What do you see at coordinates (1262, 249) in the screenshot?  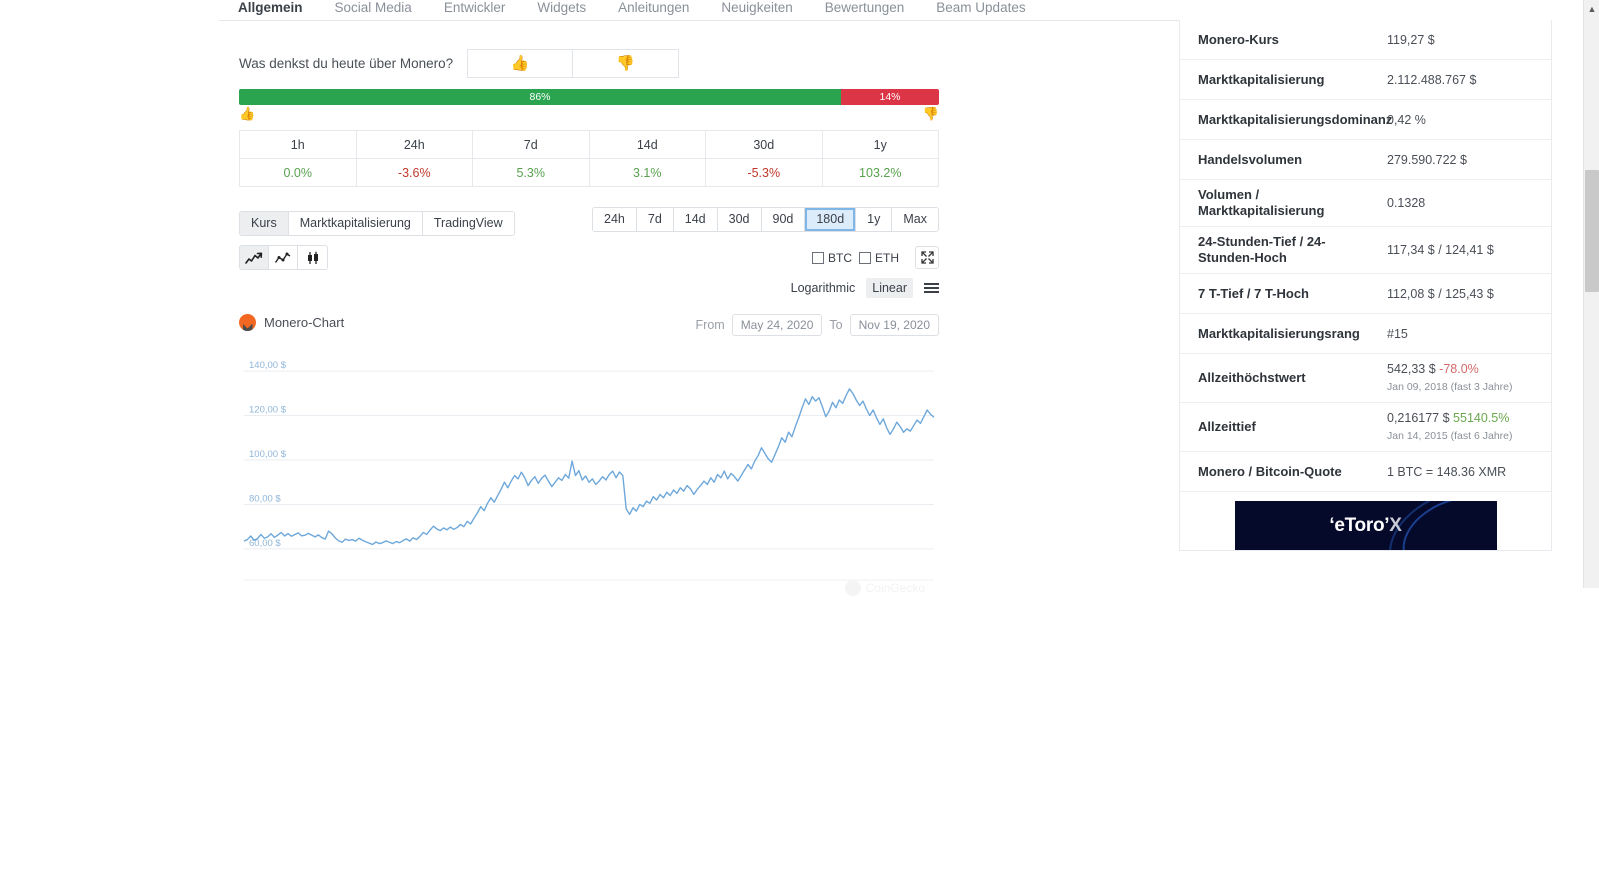 I see `stat-key: 24-Stunden-Tief / 24-Stunden-Hoch` at bounding box center [1262, 249].